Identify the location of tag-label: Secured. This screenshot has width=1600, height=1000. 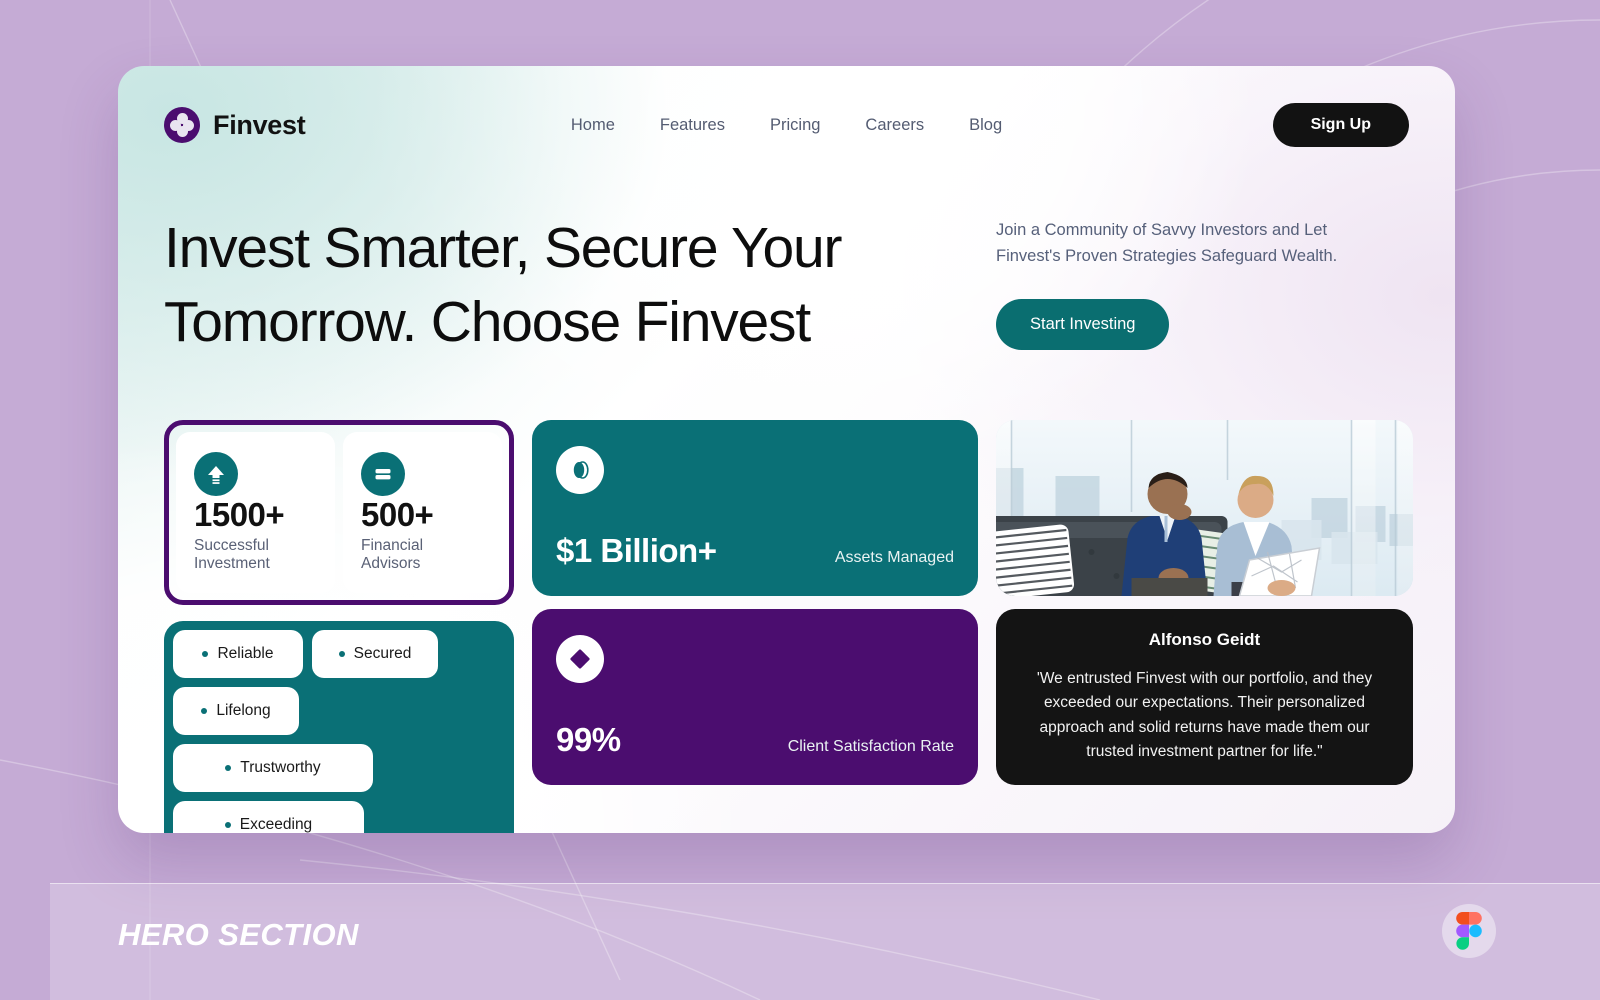
(382, 653).